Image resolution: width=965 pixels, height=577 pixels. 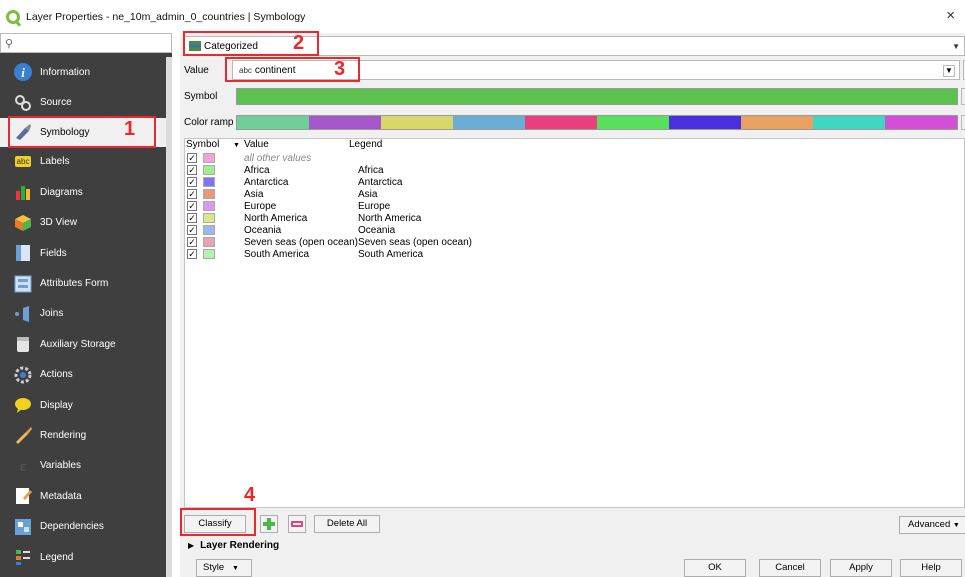 I want to click on row-legend: South America, so click(x=391, y=254).